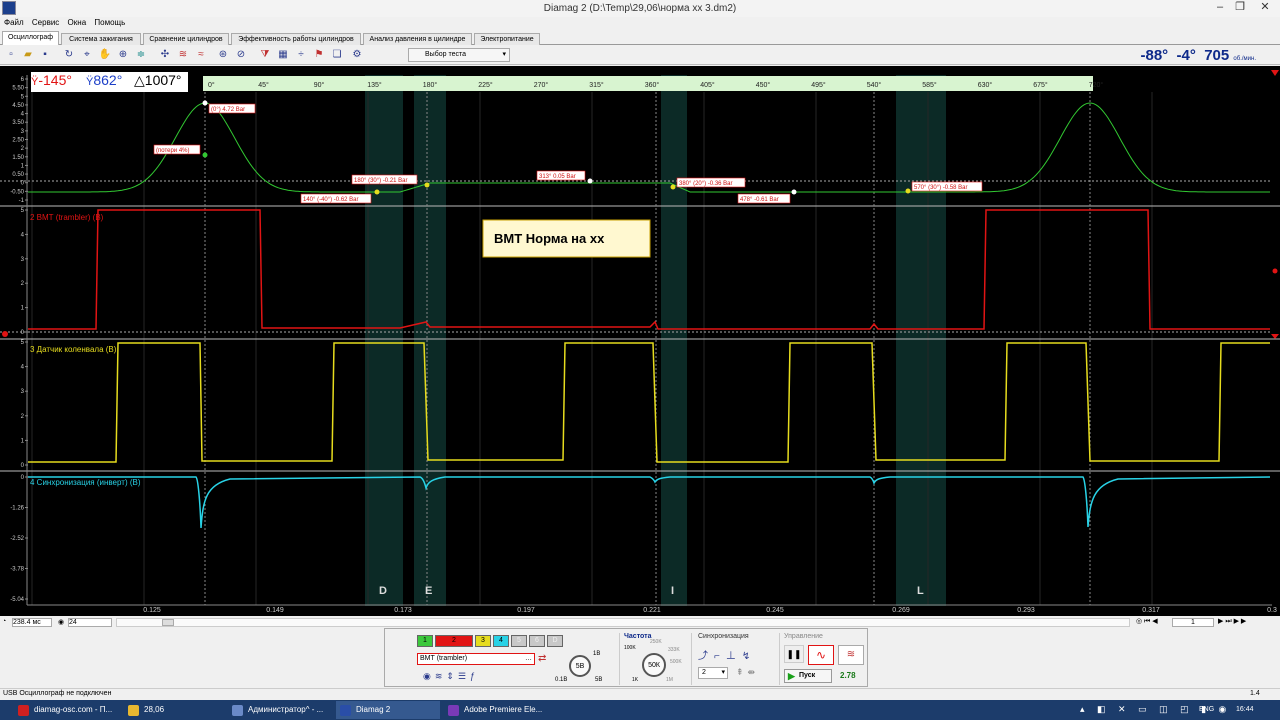 The width and height of the screenshot is (1280, 720). What do you see at coordinates (851, 655) in the screenshot?
I see `continuous-wave-icon: ≋` at bounding box center [851, 655].